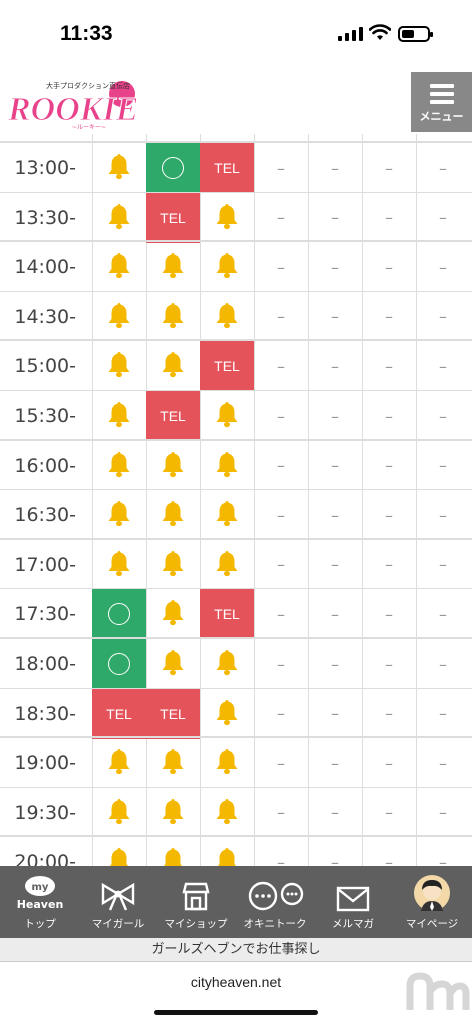 The width and height of the screenshot is (472, 1024). I want to click on schedule-row: 15:30- TEL – – – –, so click(236, 416).